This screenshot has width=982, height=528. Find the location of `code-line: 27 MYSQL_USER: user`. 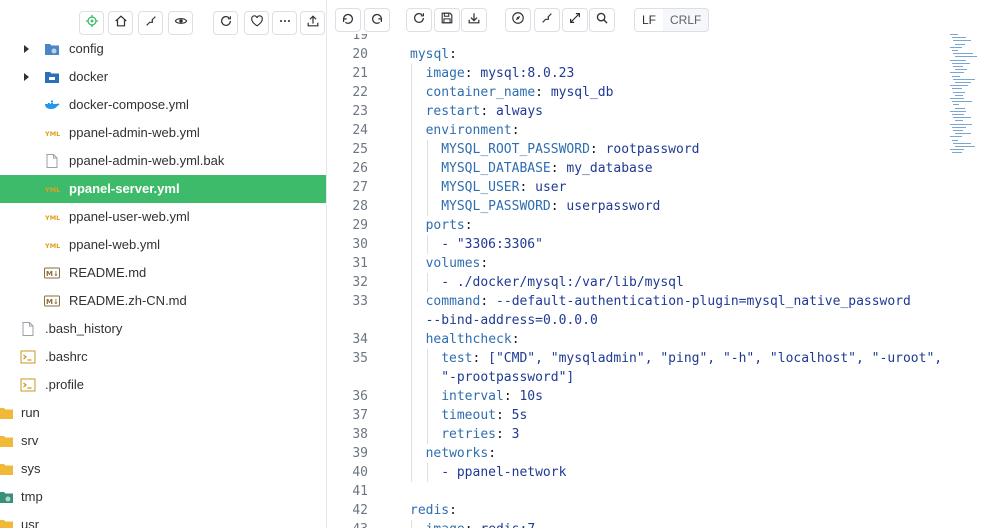

code-line: 27 MYSQL_USER: user is located at coordinates (640, 187).